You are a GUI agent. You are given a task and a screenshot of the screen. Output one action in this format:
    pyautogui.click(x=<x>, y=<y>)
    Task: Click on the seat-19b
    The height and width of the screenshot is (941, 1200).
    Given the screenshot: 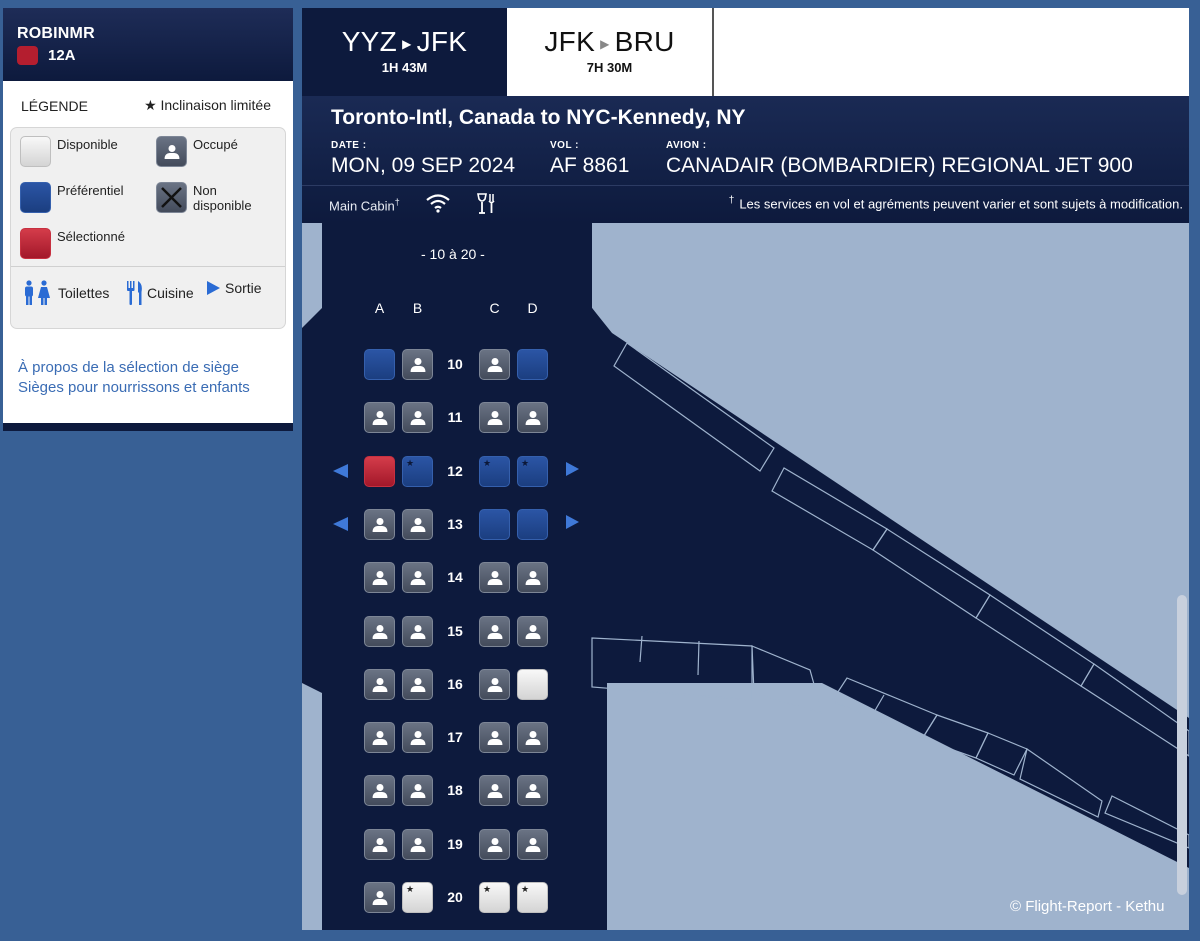 What is the action you would take?
    pyautogui.click(x=417, y=844)
    